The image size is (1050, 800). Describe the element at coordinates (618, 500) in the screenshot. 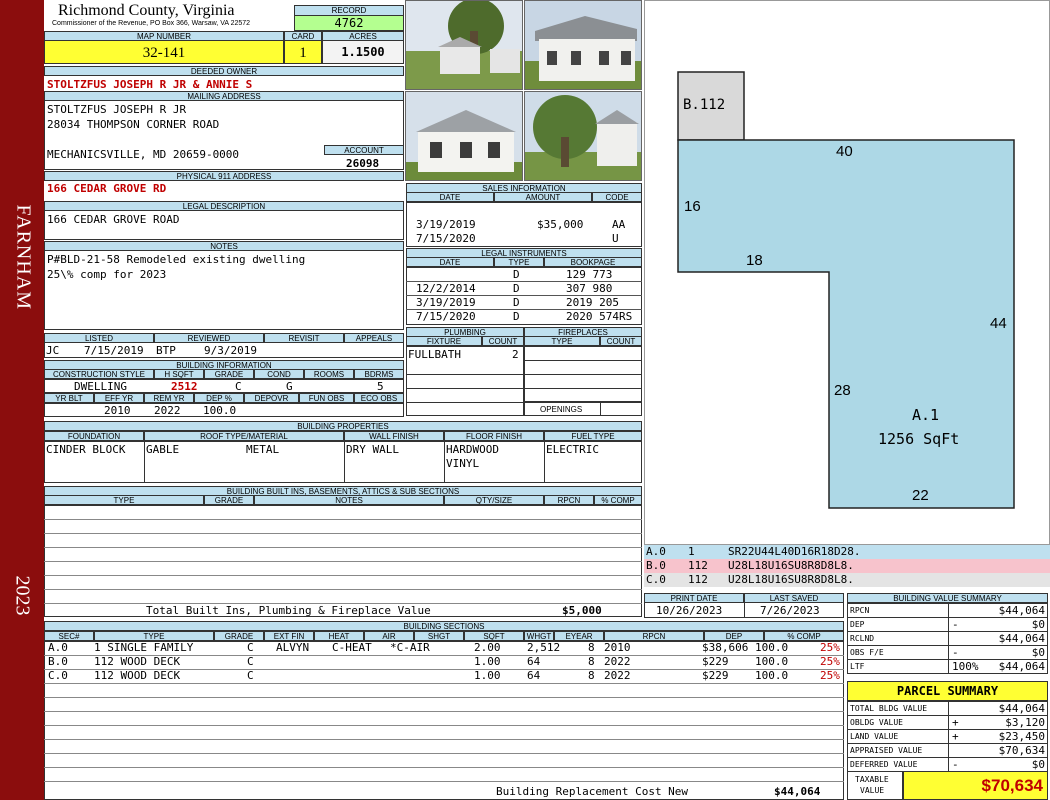

I see `column-header: % COMP` at that location.